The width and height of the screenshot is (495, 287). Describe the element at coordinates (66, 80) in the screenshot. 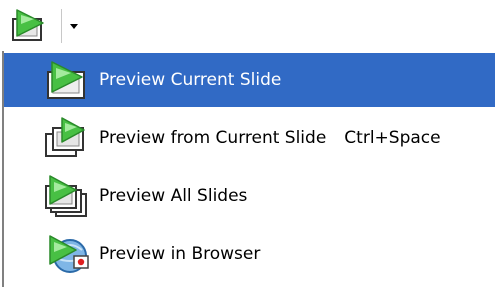

I see `preview-current-slide-icon` at that location.